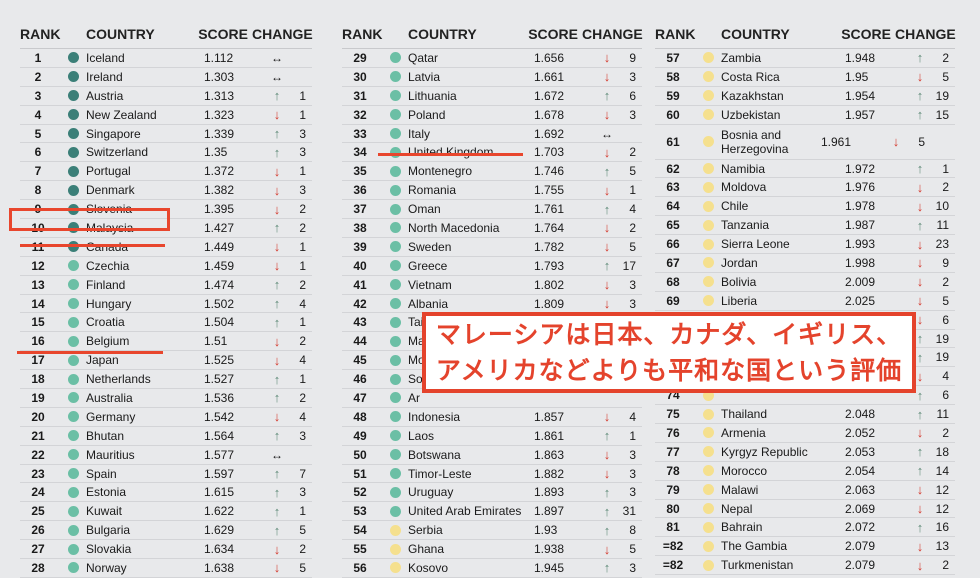  What do you see at coordinates (945, 565) in the screenshot?
I see `change-cell: 2` at bounding box center [945, 565].